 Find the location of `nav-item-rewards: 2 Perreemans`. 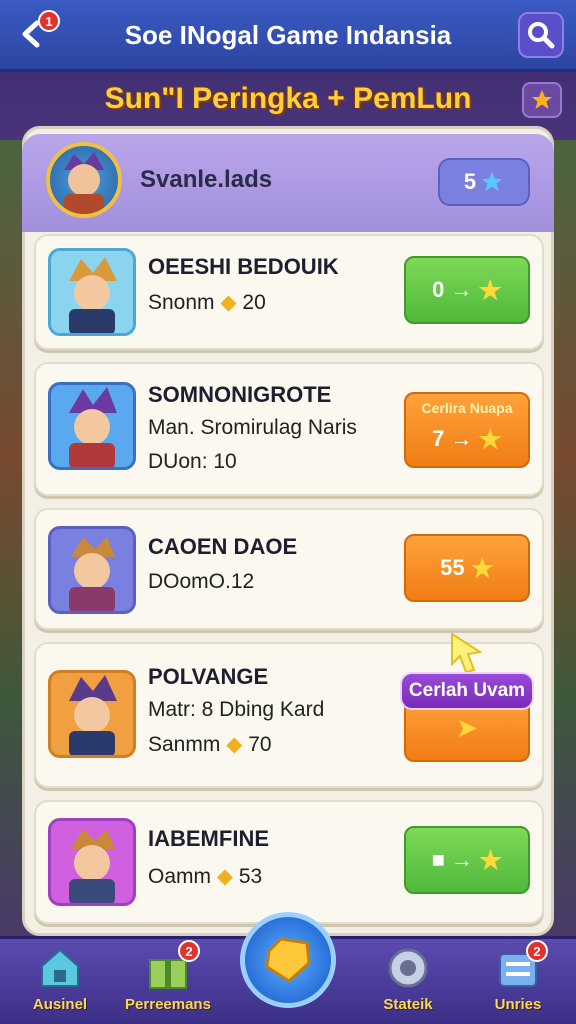

nav-item-rewards: 2 Perreemans is located at coordinates (168, 976).